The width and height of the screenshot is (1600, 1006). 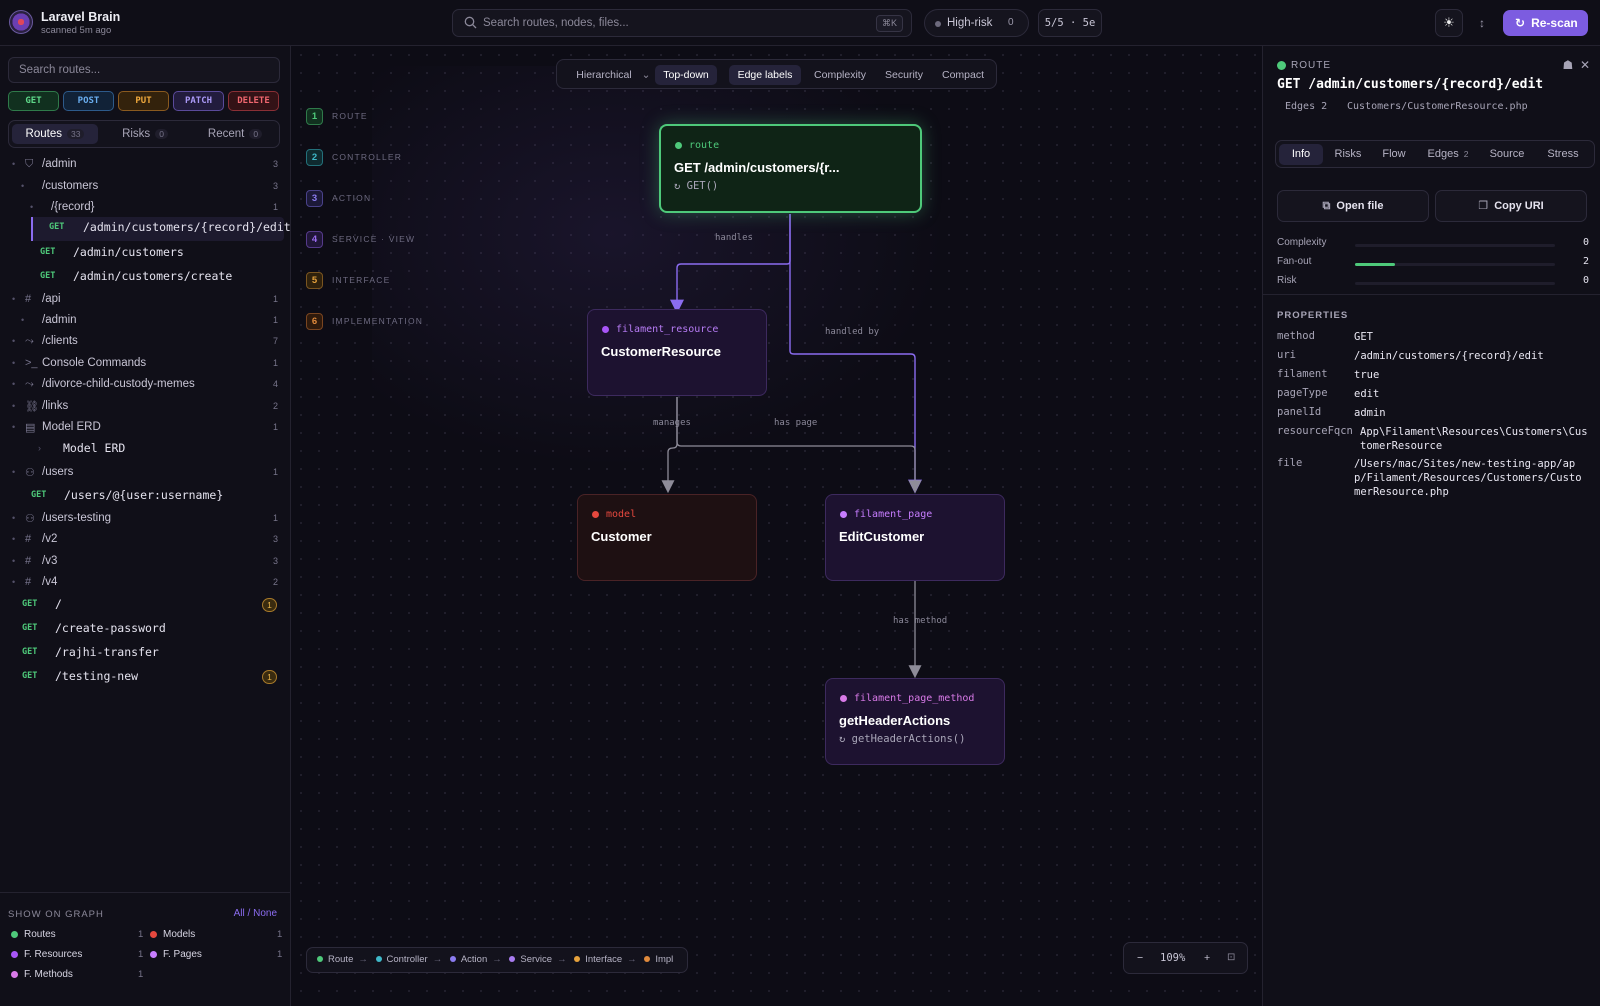 What do you see at coordinates (145, 473) in the screenshot?
I see `tree-group: • ⚇ /users 1` at bounding box center [145, 473].